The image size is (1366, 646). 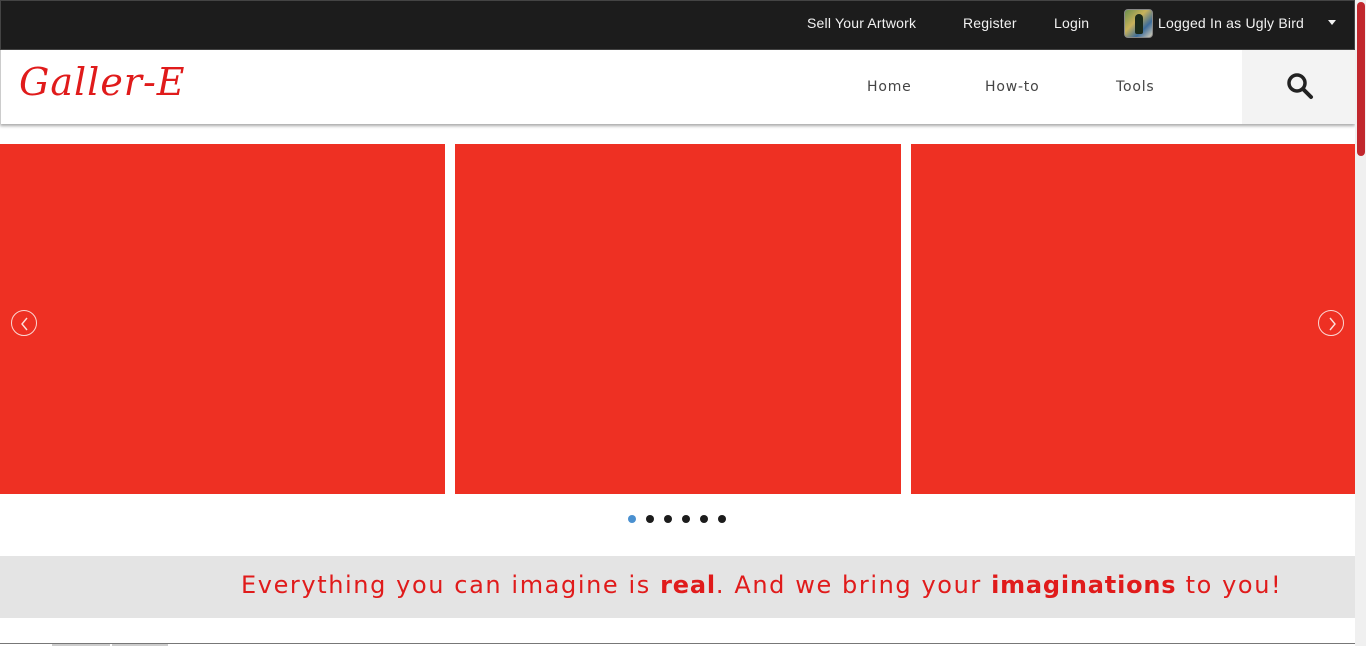 I want to click on user-avatar, so click(x=1138, y=23).